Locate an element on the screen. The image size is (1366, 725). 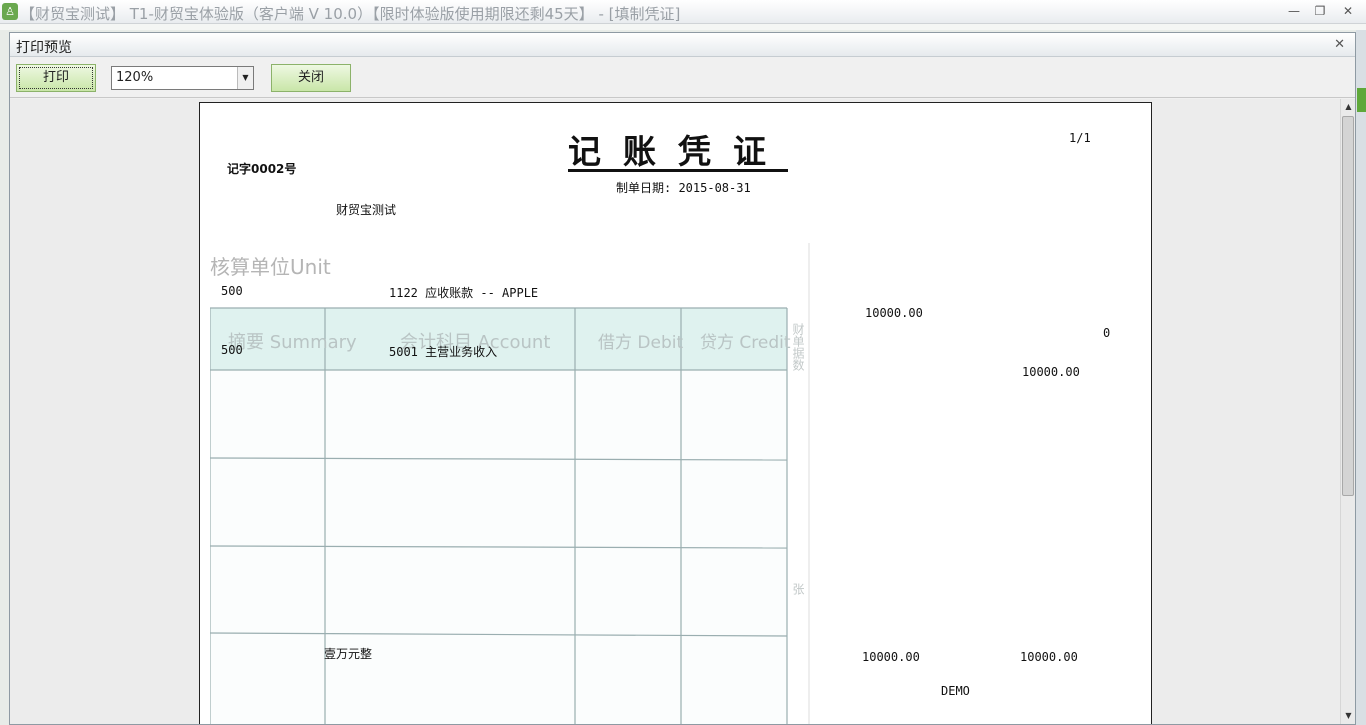
total-debit: 10000.00 is located at coordinates (891, 657).